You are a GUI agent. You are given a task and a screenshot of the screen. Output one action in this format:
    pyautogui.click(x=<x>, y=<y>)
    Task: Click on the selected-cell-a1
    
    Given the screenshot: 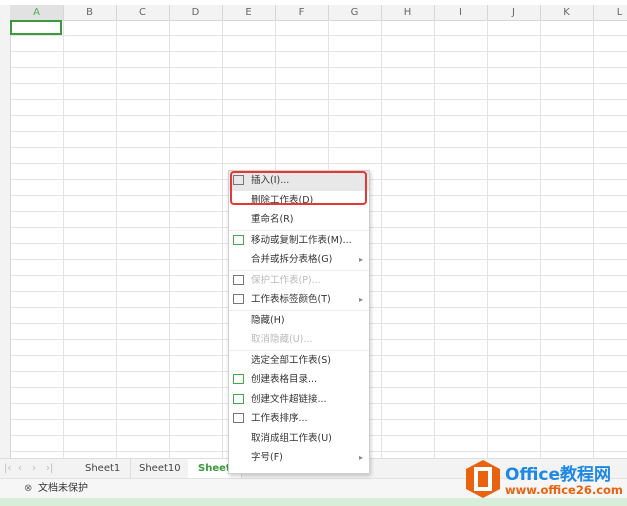 What is the action you would take?
    pyautogui.click(x=36, y=27)
    